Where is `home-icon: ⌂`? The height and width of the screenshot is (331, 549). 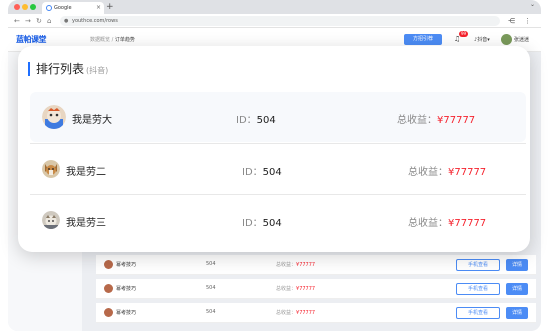 home-icon: ⌂ is located at coordinates (49, 21).